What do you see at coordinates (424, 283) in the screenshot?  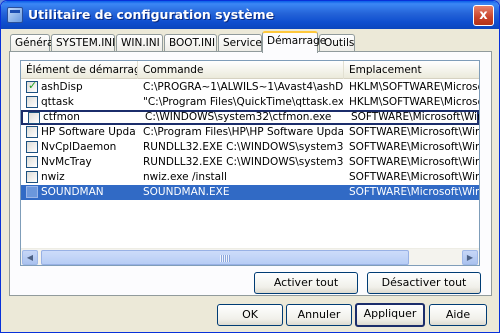 I see `disable-all-button: Désactiver tout` at bounding box center [424, 283].